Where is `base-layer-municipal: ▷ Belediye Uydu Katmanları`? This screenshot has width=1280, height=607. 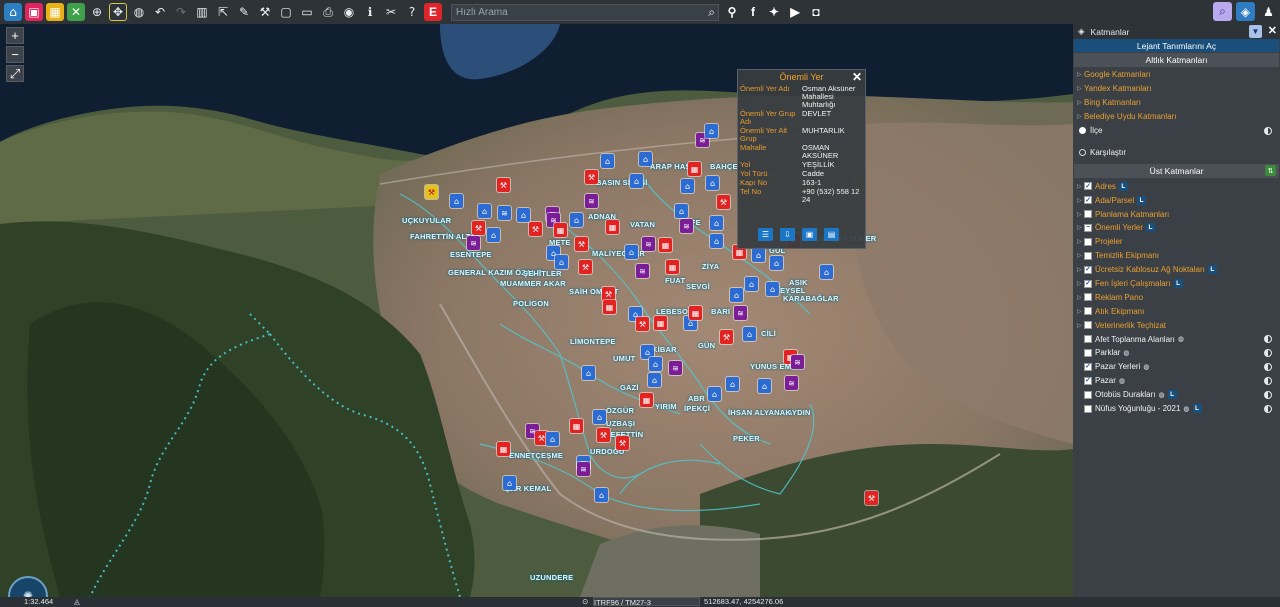
base-layer-municipal: ▷ Belediye Uydu Katmanları is located at coordinates (1176, 117).